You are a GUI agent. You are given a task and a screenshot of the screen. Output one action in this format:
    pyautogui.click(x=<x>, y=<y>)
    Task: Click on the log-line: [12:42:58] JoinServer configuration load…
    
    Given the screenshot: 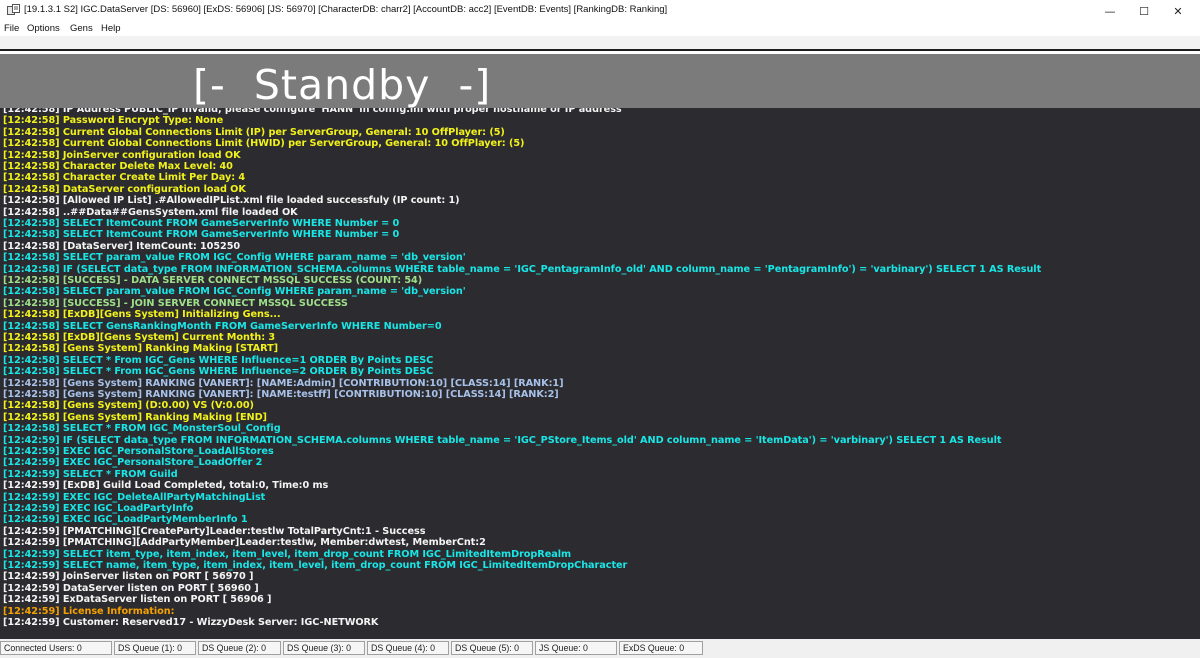 What is the action you would take?
    pyautogui.click(x=122, y=155)
    